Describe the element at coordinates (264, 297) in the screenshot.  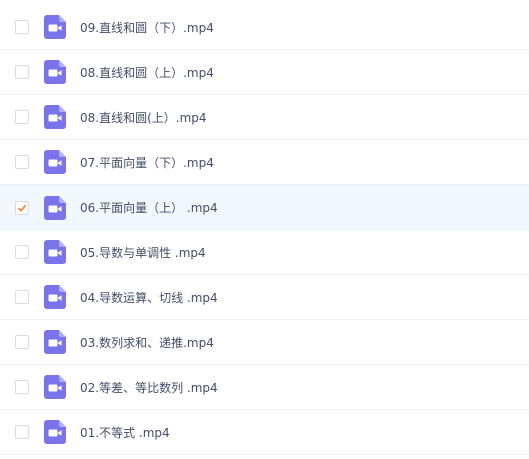
I see `file-row: 04.导数运算、切线 .mp4` at that location.